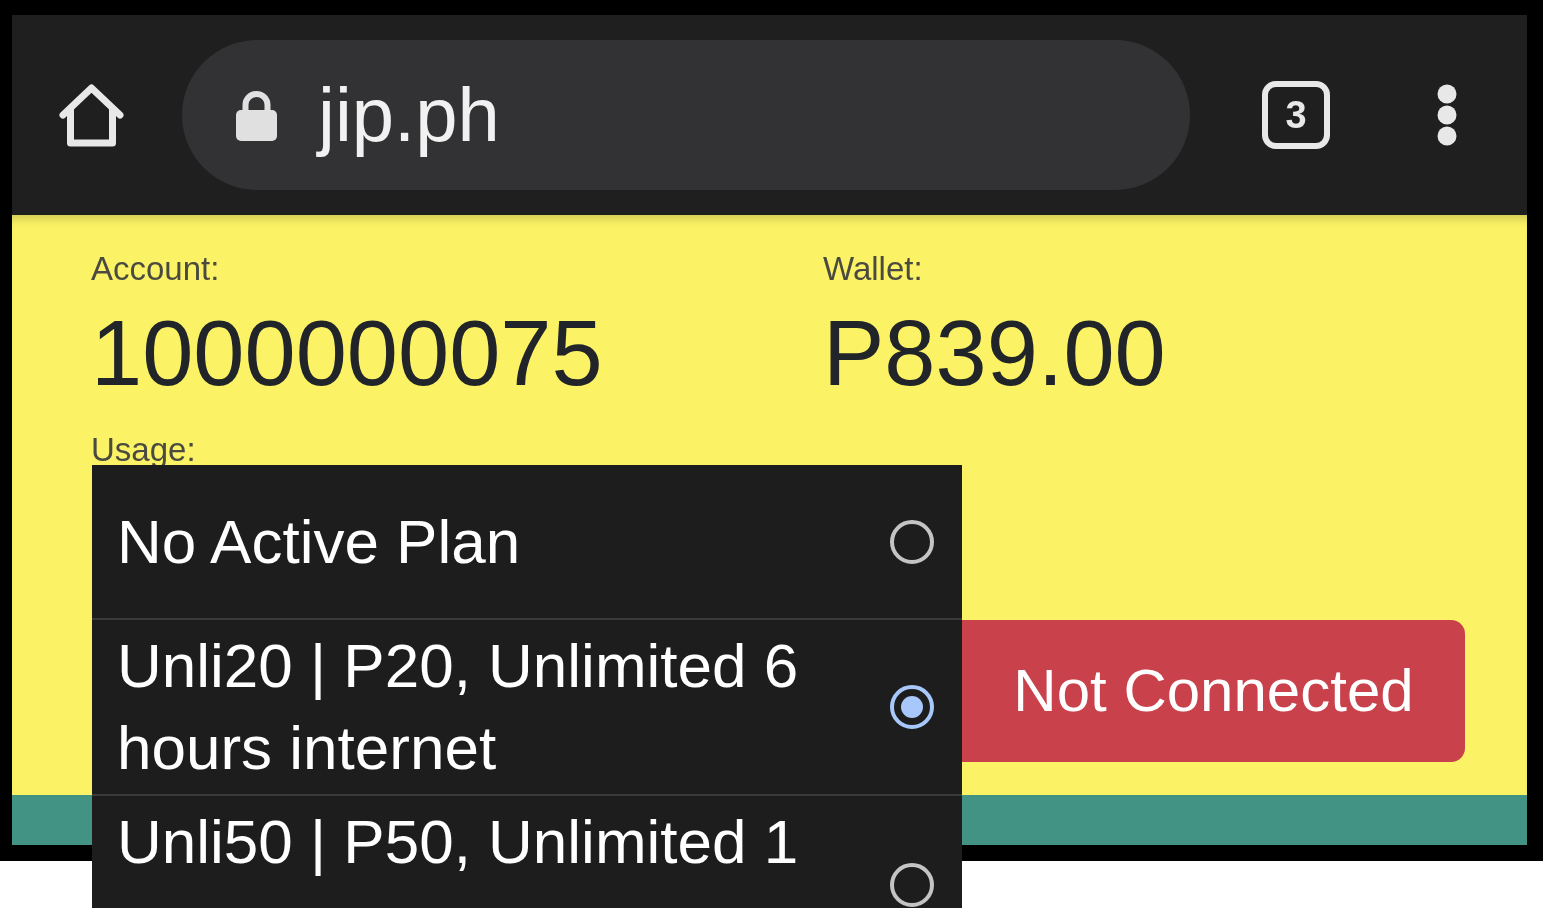  What do you see at coordinates (527, 706) in the screenshot?
I see `dropdown-option: Unli20 | P20, Unlimited 6 hours internet` at bounding box center [527, 706].